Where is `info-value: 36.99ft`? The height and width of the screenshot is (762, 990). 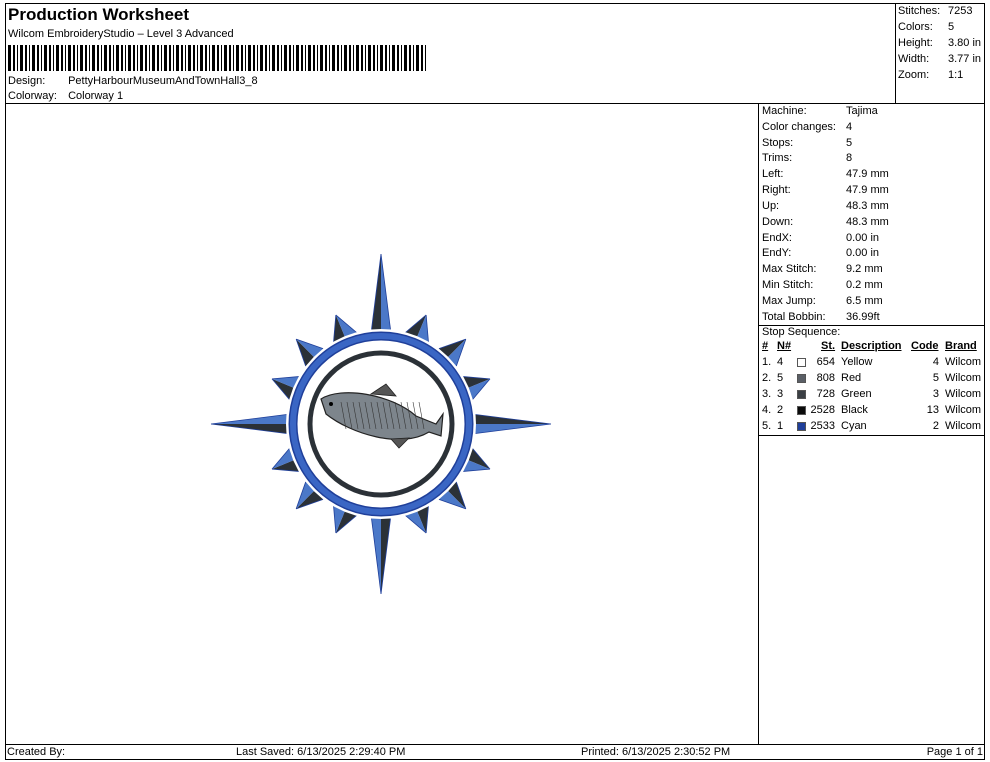
info-value: 36.99ft is located at coordinates (863, 317).